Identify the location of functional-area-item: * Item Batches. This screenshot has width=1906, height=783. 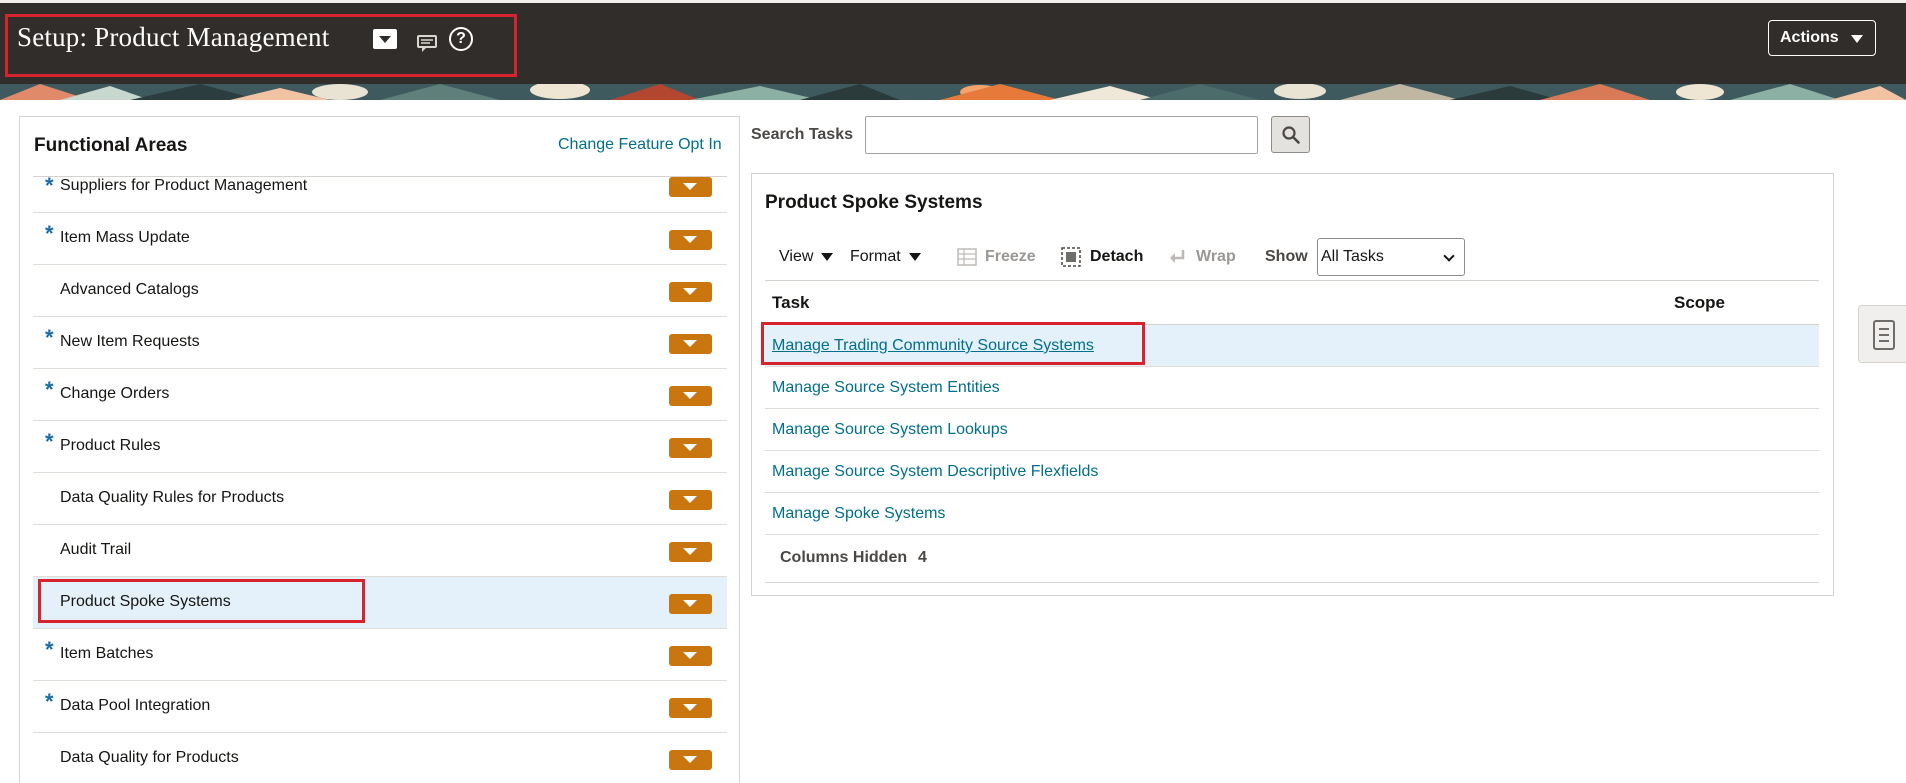
(380, 655).